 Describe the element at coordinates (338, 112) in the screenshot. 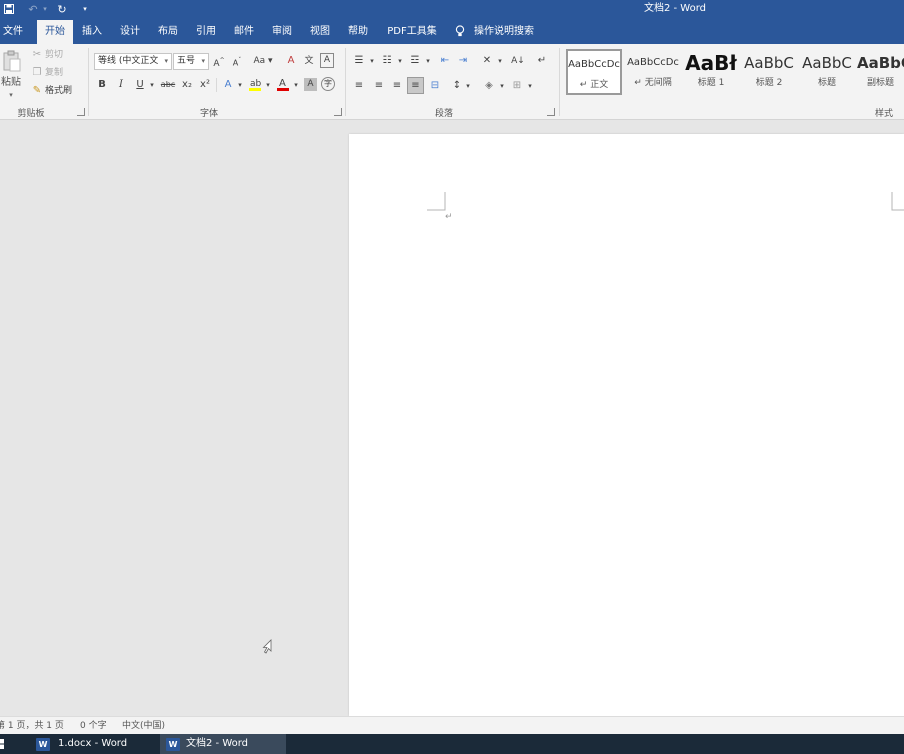

I see `font-launcher-icon` at that location.